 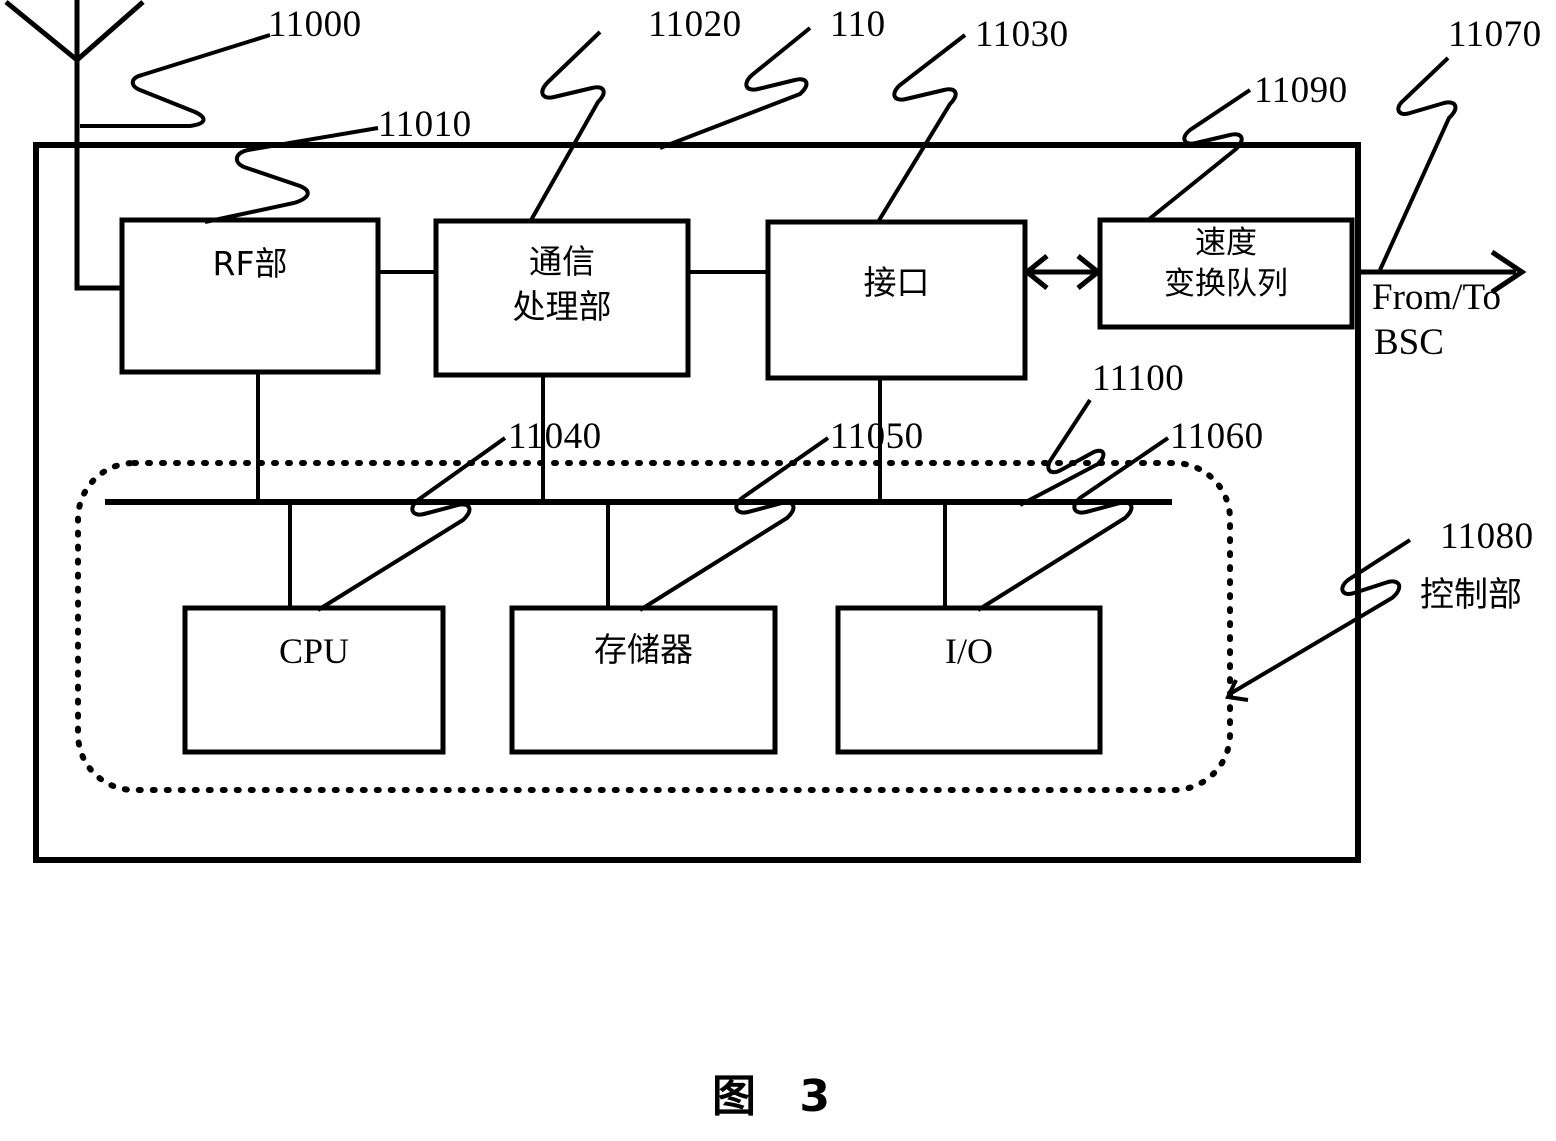 I want to click on memory-label: 存储器, so click(x=643, y=649).